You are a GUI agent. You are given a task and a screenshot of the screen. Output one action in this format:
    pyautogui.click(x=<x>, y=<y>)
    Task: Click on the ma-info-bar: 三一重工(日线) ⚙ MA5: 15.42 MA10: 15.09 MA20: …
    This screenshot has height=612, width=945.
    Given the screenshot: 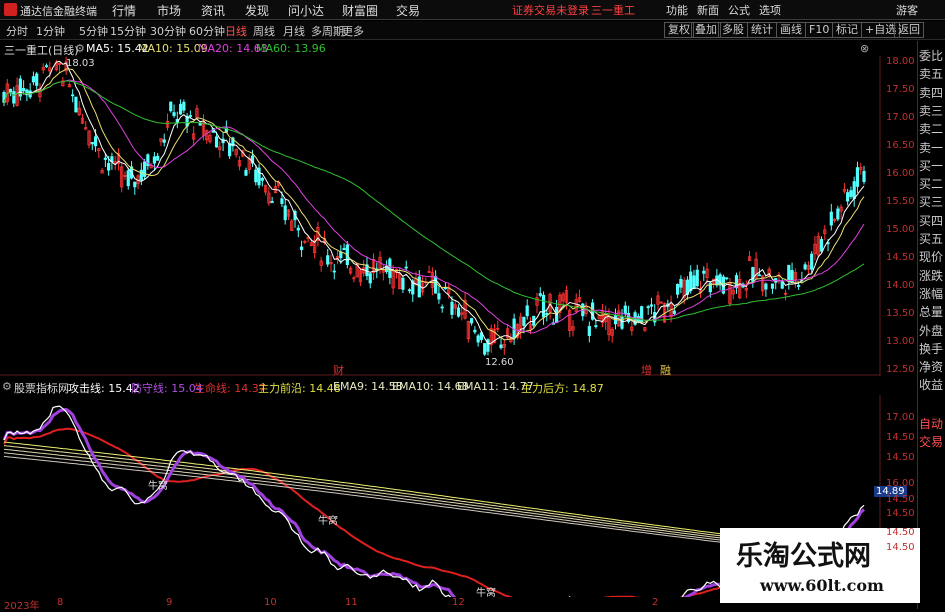 What is the action you would take?
    pyautogui.click(x=440, y=49)
    